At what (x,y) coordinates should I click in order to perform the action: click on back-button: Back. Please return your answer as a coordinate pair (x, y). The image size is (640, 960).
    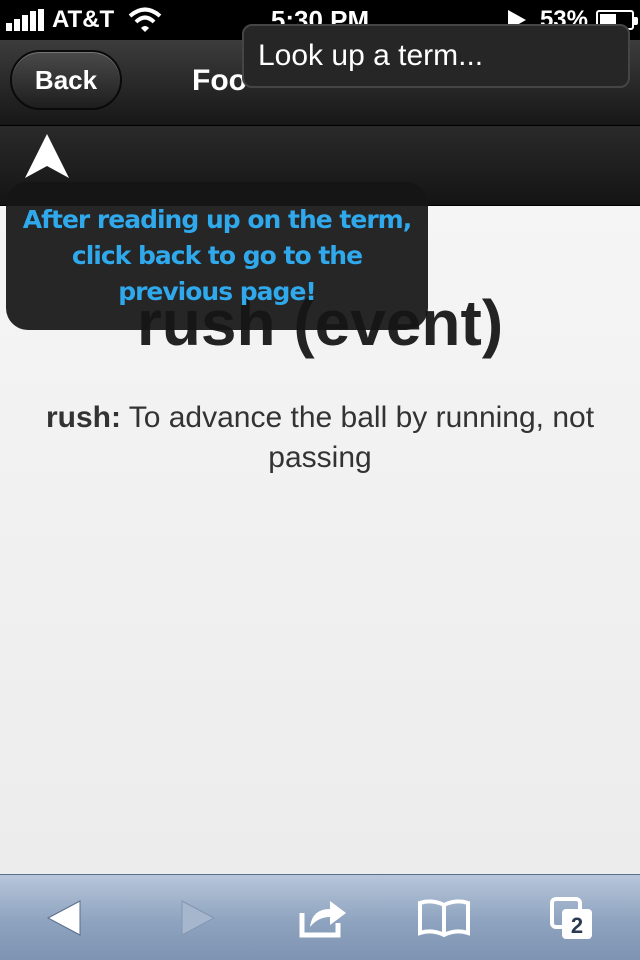
    Looking at the image, I should click on (66, 80).